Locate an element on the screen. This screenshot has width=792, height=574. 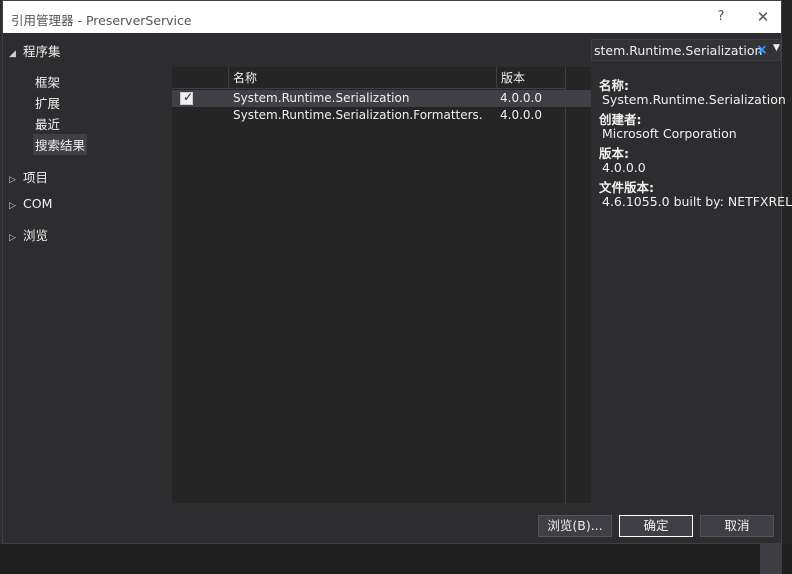
search-value: stem.Runtime.Serialization is located at coordinates (678, 50).